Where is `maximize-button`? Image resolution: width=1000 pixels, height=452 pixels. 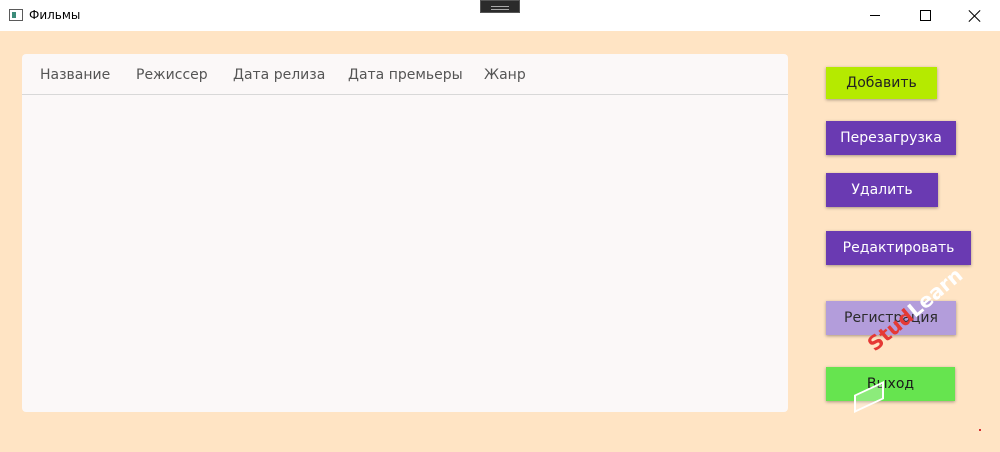
maximize-button is located at coordinates (925, 15).